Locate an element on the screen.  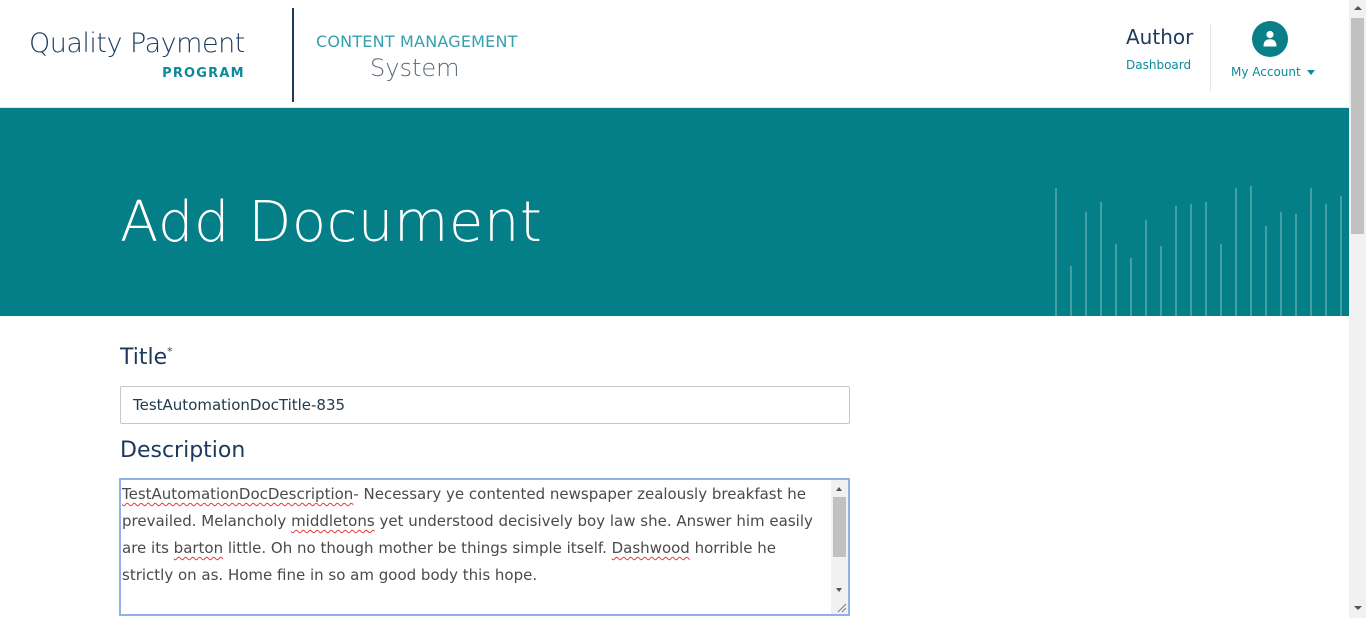
title-field-label: Title* is located at coordinates (485, 357).